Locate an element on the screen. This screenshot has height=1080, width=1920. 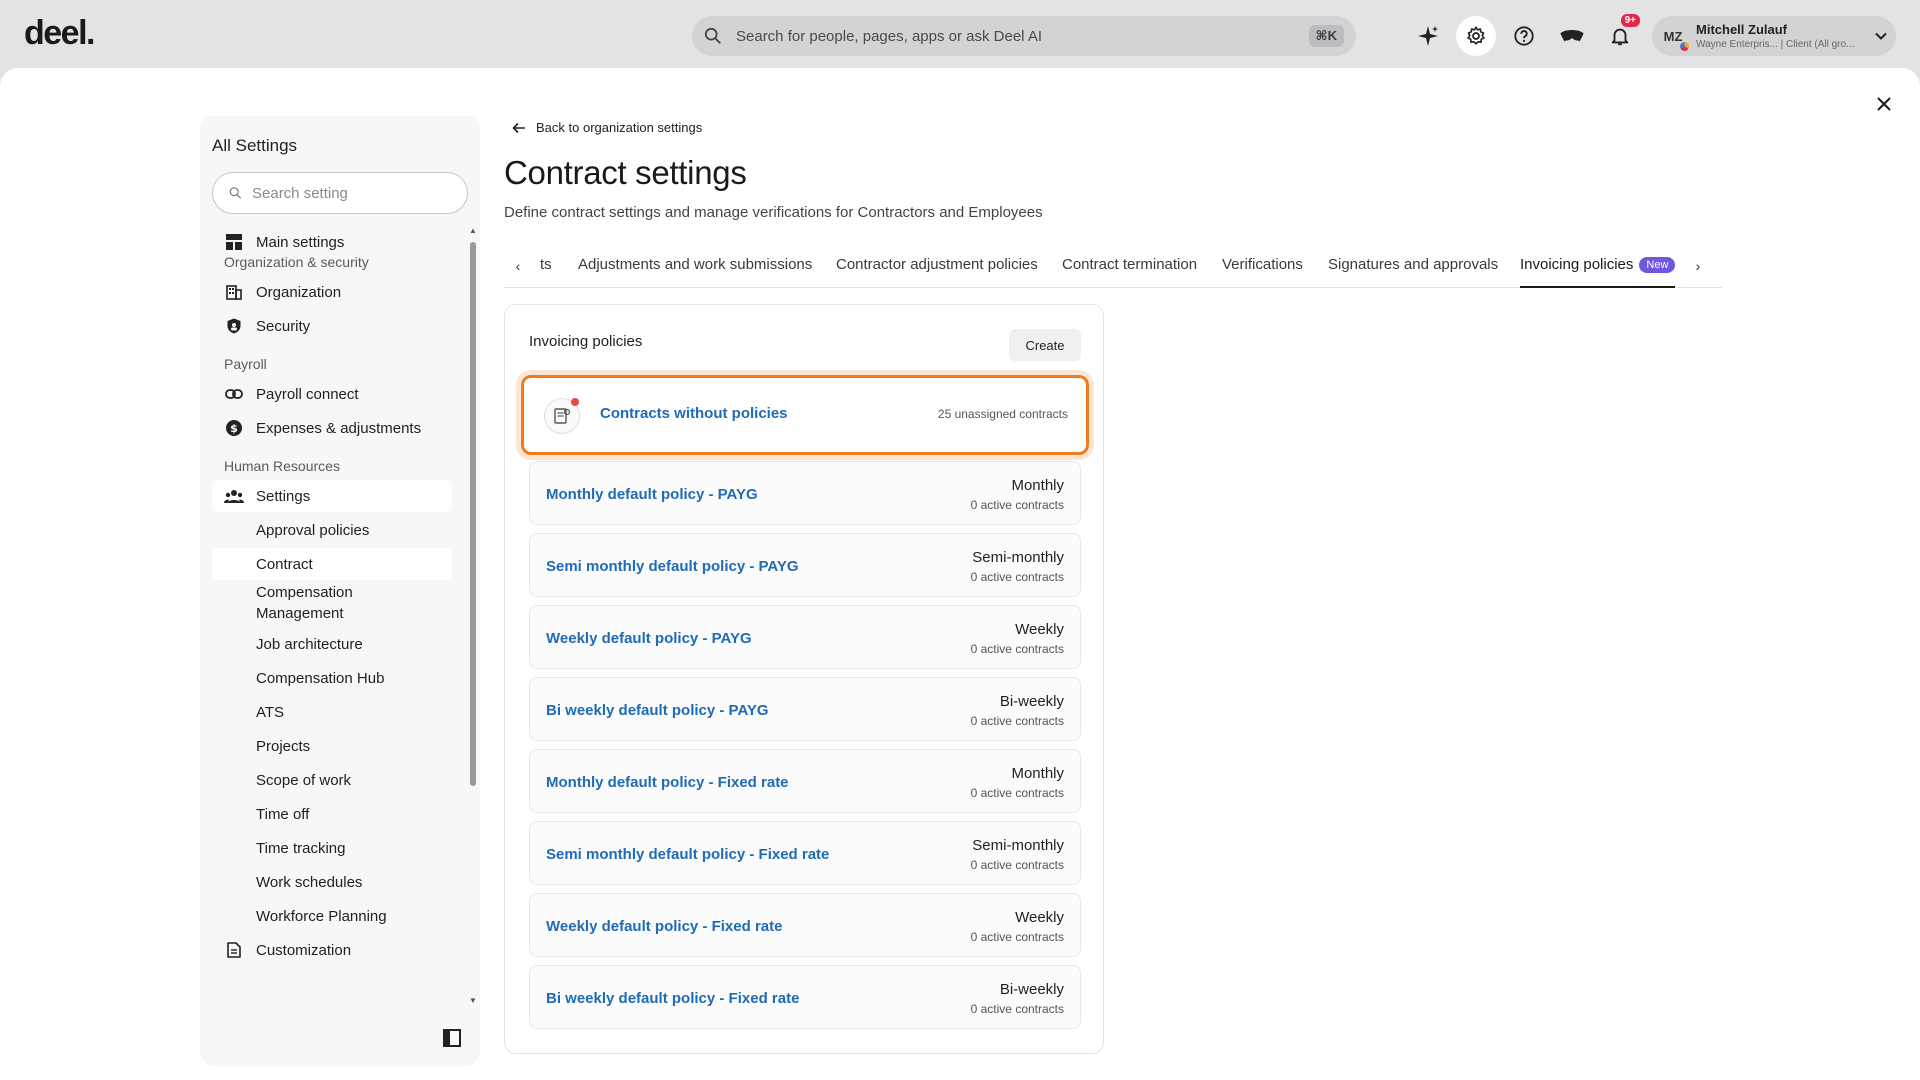
settings-button is located at coordinates (1476, 36).